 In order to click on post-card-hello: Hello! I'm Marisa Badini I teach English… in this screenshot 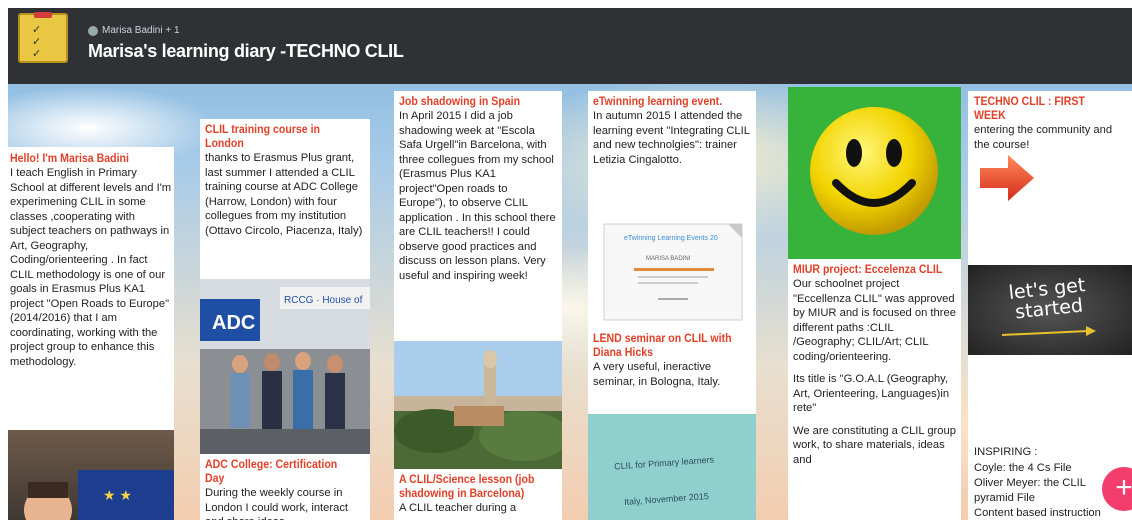, I will do `click(91, 288)`.